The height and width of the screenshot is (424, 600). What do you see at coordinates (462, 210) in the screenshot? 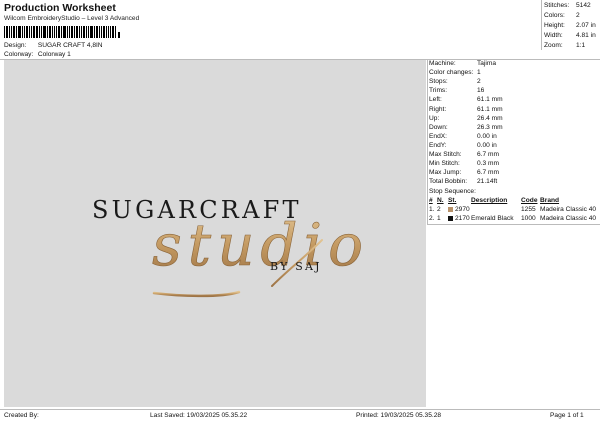
I see `cell-st-value: 2970` at bounding box center [462, 210].